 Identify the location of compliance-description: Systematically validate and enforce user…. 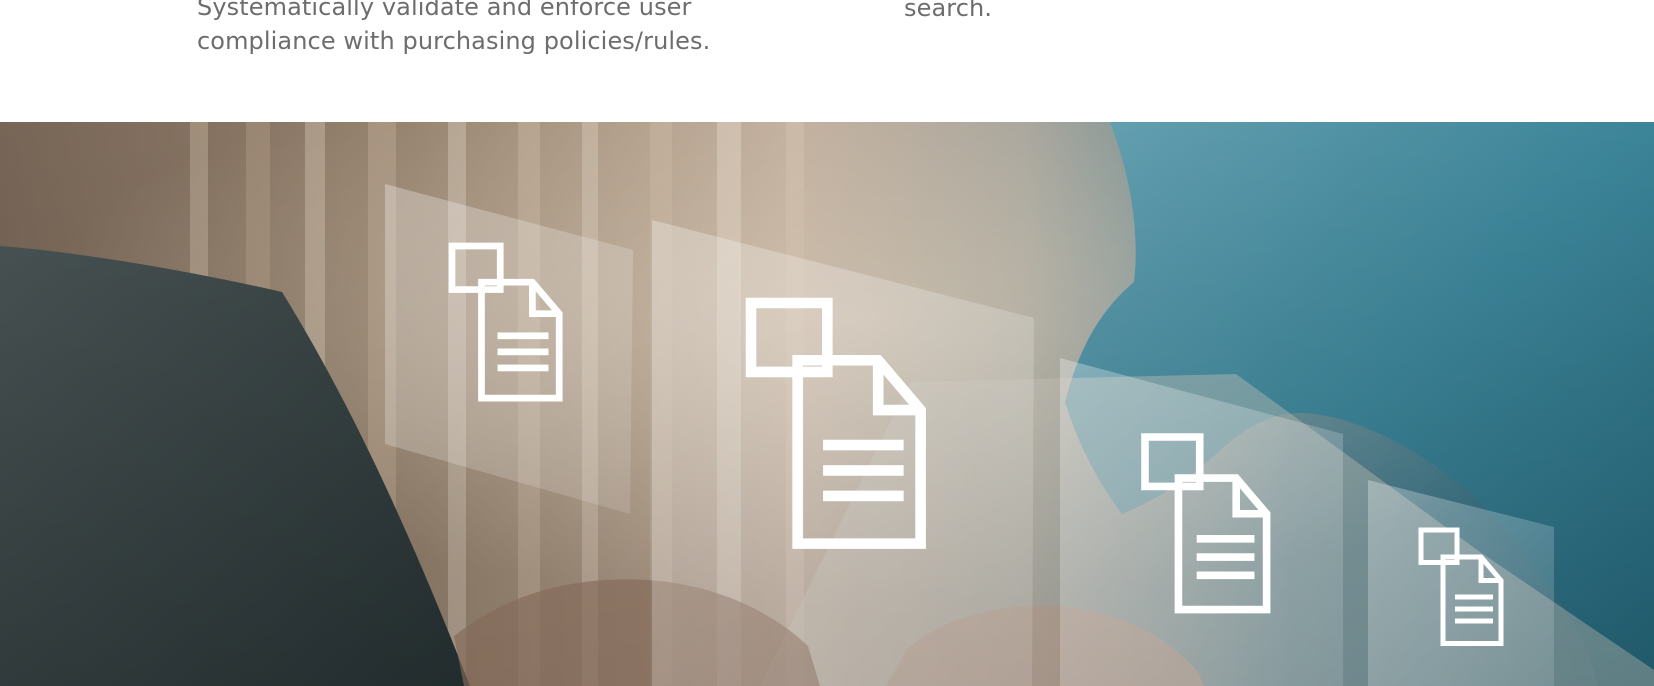
(454, 27).